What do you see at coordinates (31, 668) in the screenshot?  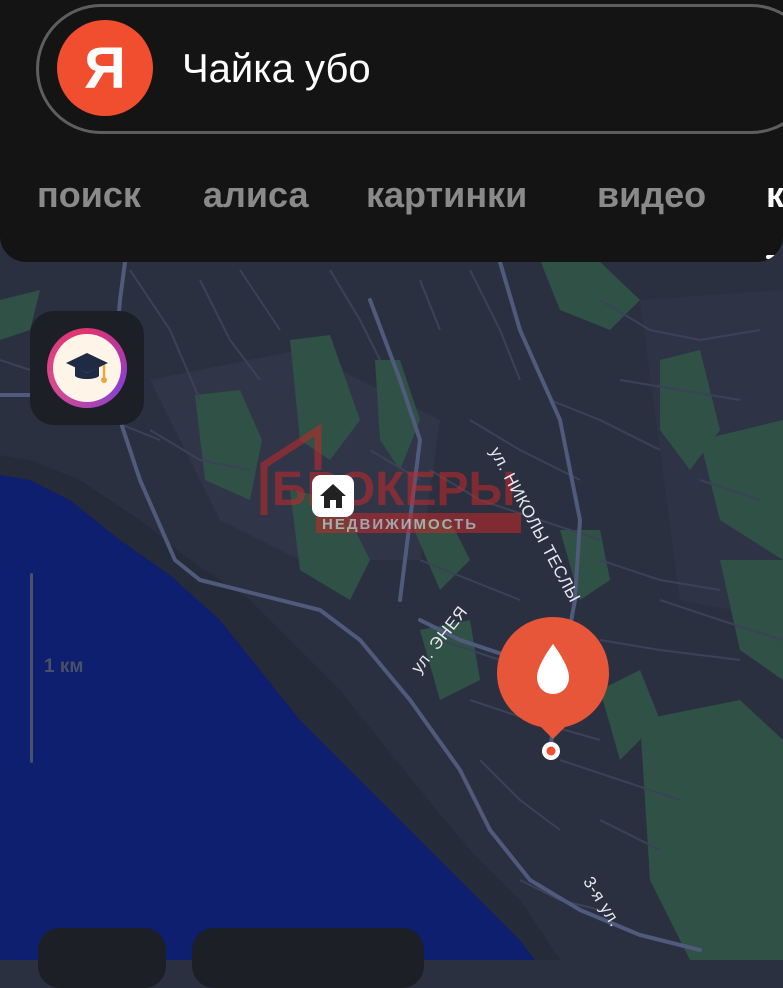 I see `scale-bar` at bounding box center [31, 668].